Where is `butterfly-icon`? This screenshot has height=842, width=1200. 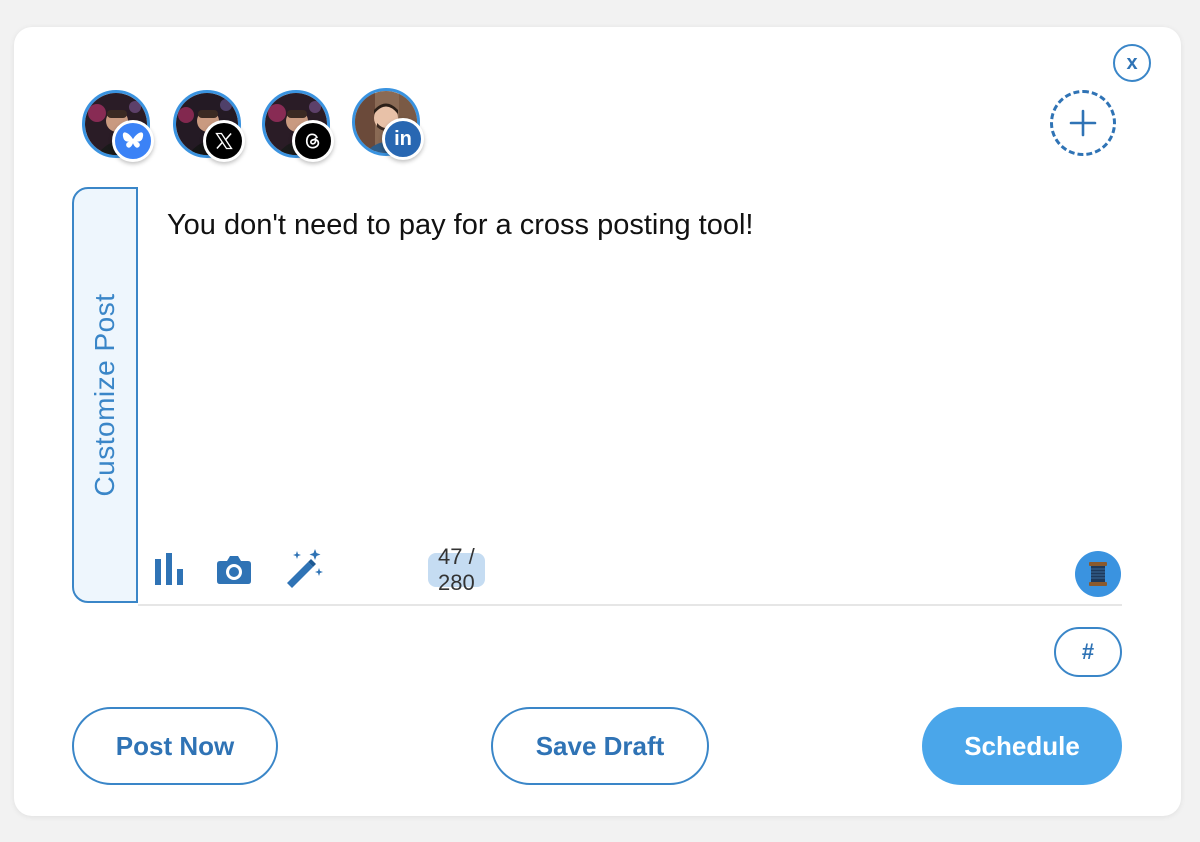 butterfly-icon is located at coordinates (133, 140).